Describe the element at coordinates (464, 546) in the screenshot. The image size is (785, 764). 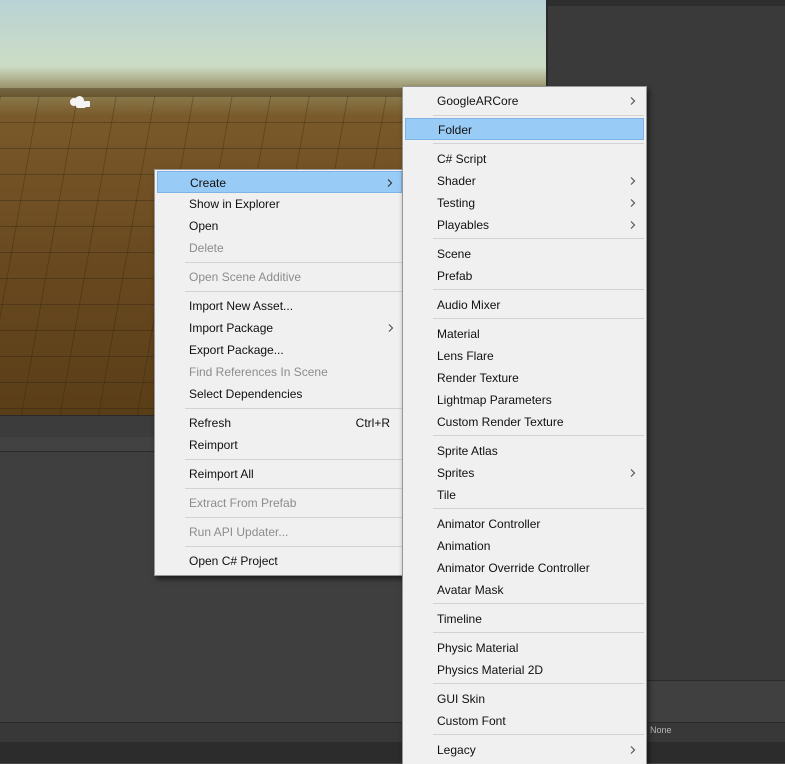
I see `menu-item-label: Animation` at that location.